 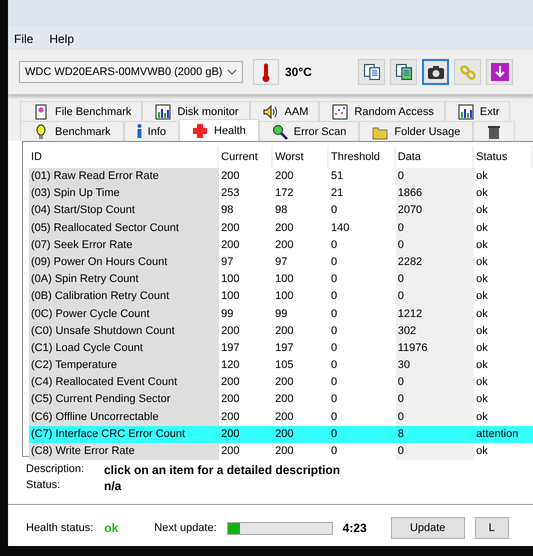 I want to click on speaker-icon, so click(x=270, y=112).